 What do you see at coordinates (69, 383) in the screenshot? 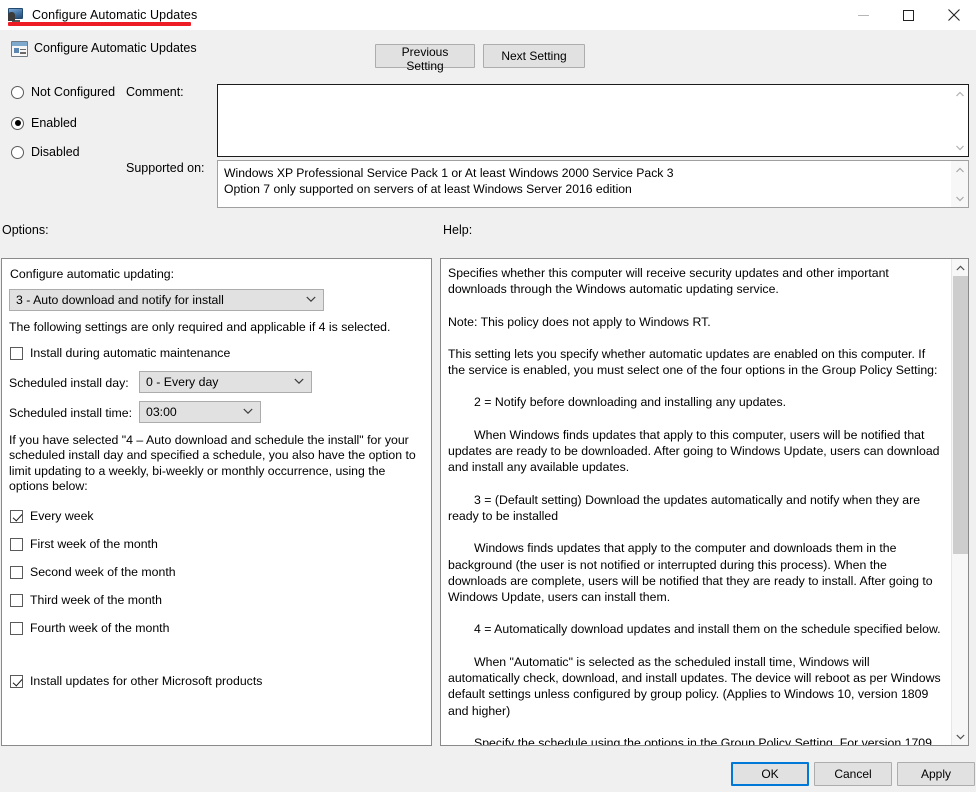
I see `scheduled-install-day-label: Scheduled install day:` at bounding box center [69, 383].